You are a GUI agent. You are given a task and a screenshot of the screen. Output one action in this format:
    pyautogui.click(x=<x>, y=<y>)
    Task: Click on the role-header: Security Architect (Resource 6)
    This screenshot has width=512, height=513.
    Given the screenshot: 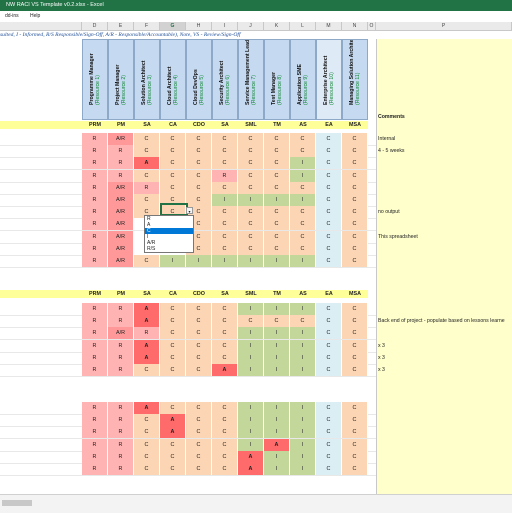 What is the action you would take?
    pyautogui.click(x=225, y=79)
    